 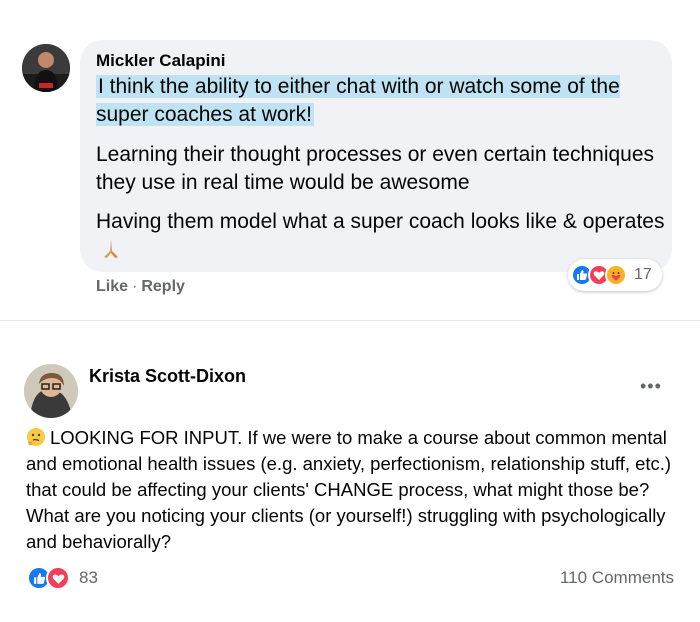 I want to click on reaction-count: 83, so click(x=88, y=577).